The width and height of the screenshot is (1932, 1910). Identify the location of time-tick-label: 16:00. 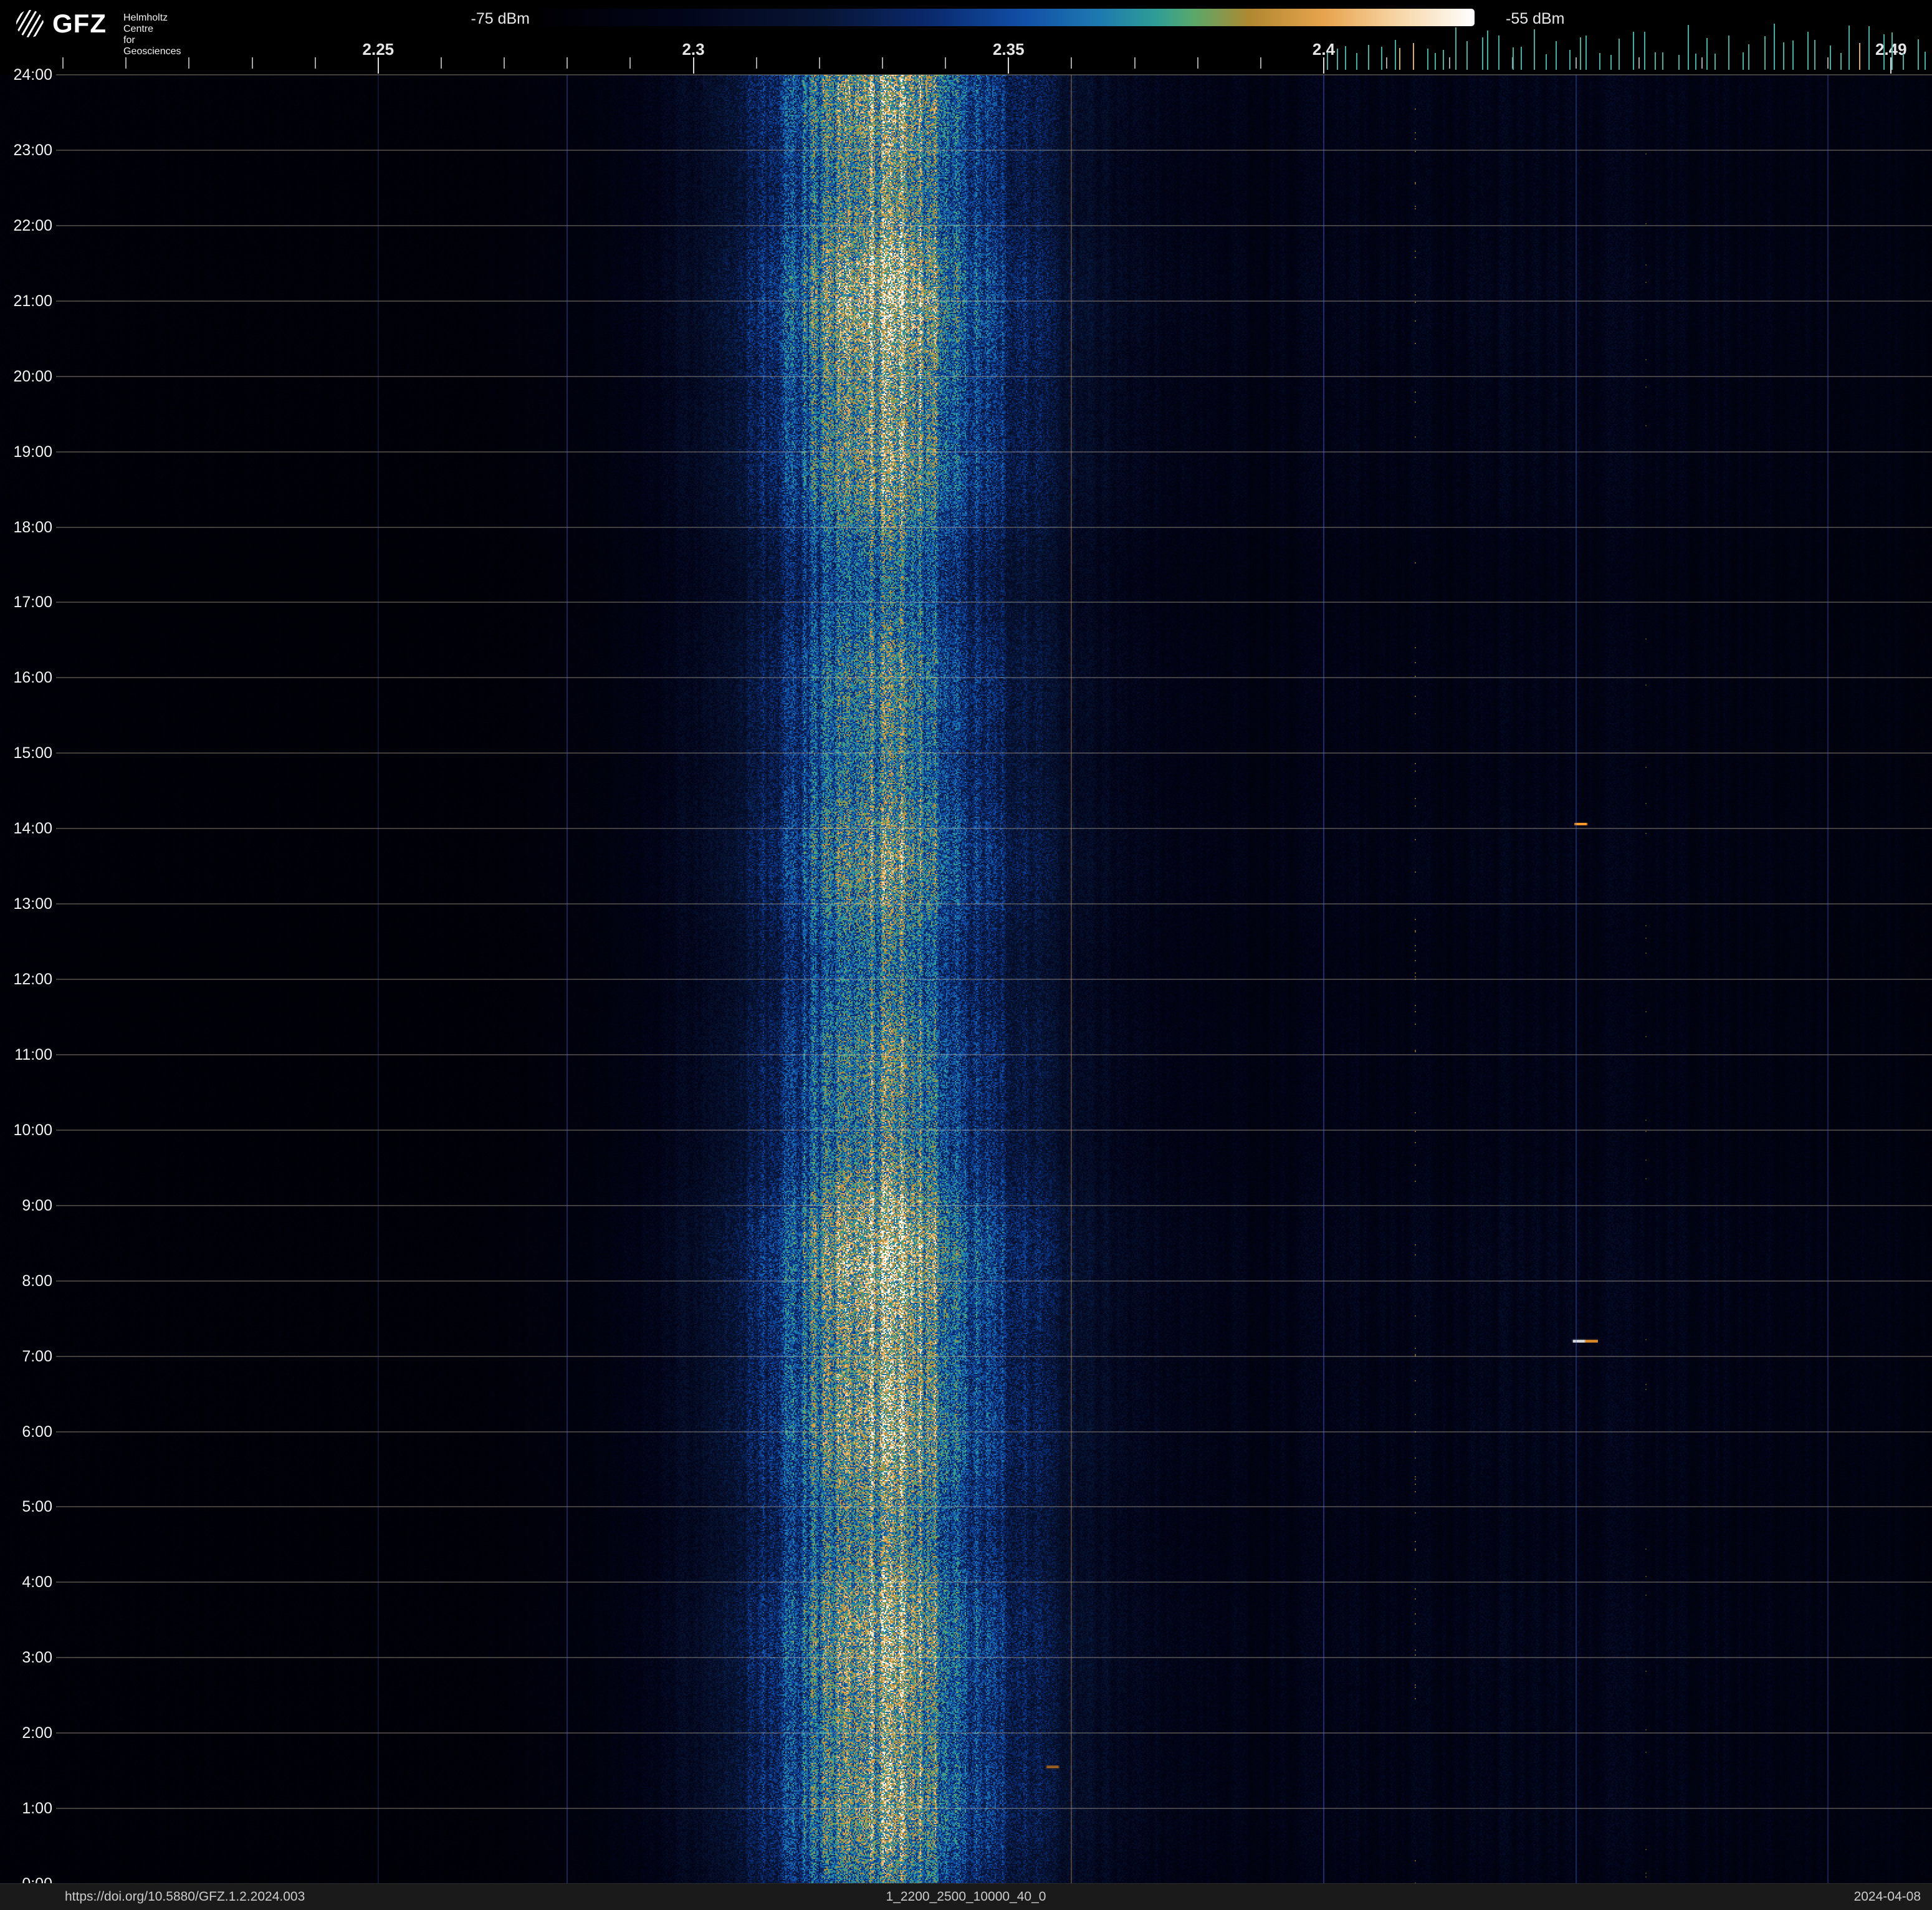
(32, 678).